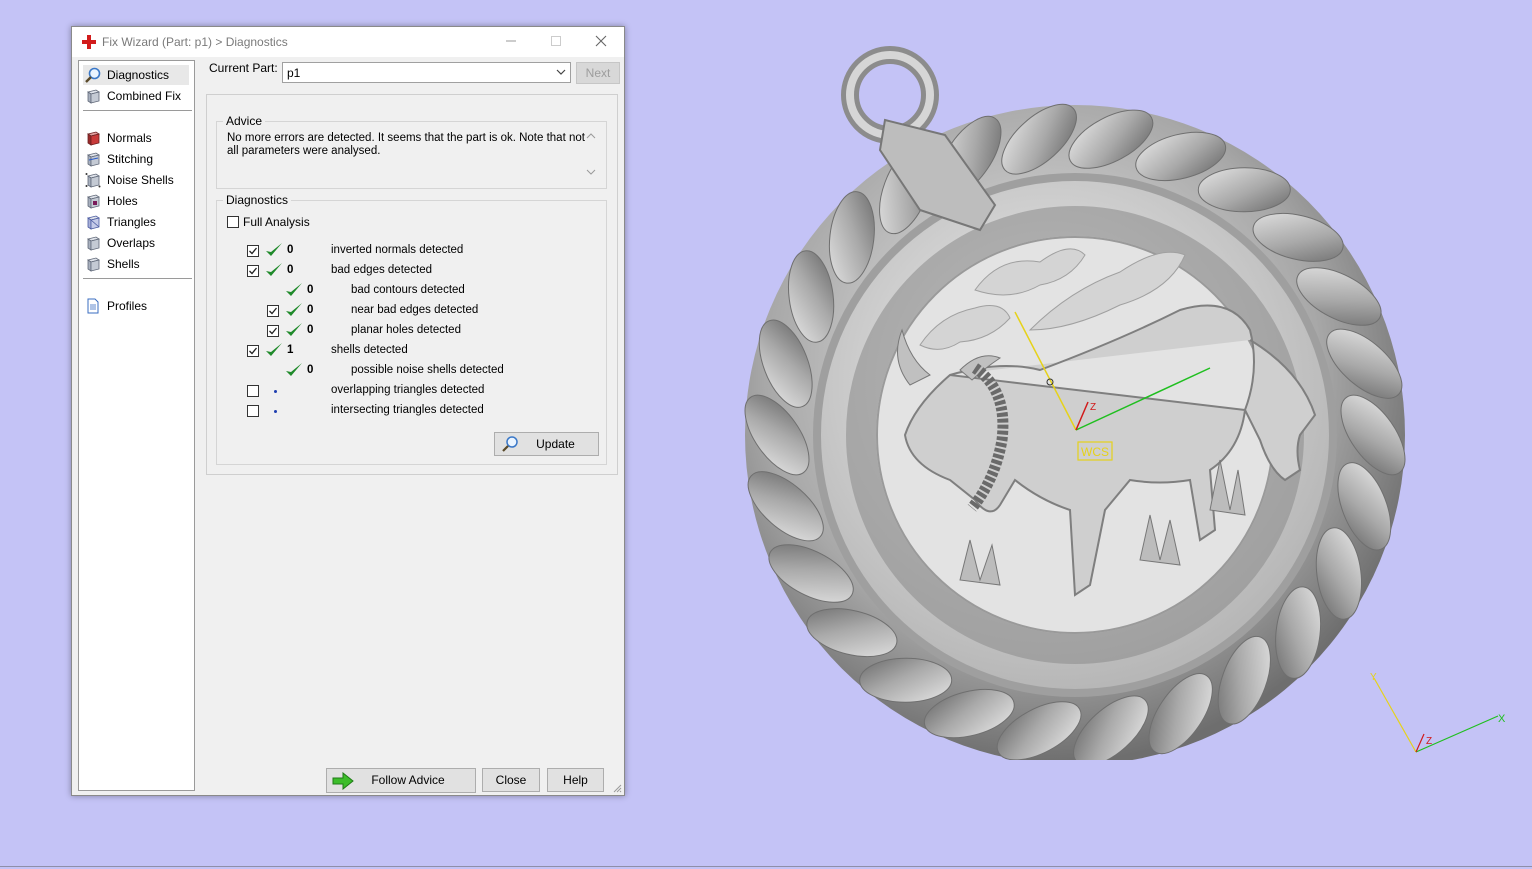 The width and height of the screenshot is (1532, 869). Describe the element at coordinates (406, 330) in the screenshot. I see `planar-holes-label: planar holes detected` at that location.